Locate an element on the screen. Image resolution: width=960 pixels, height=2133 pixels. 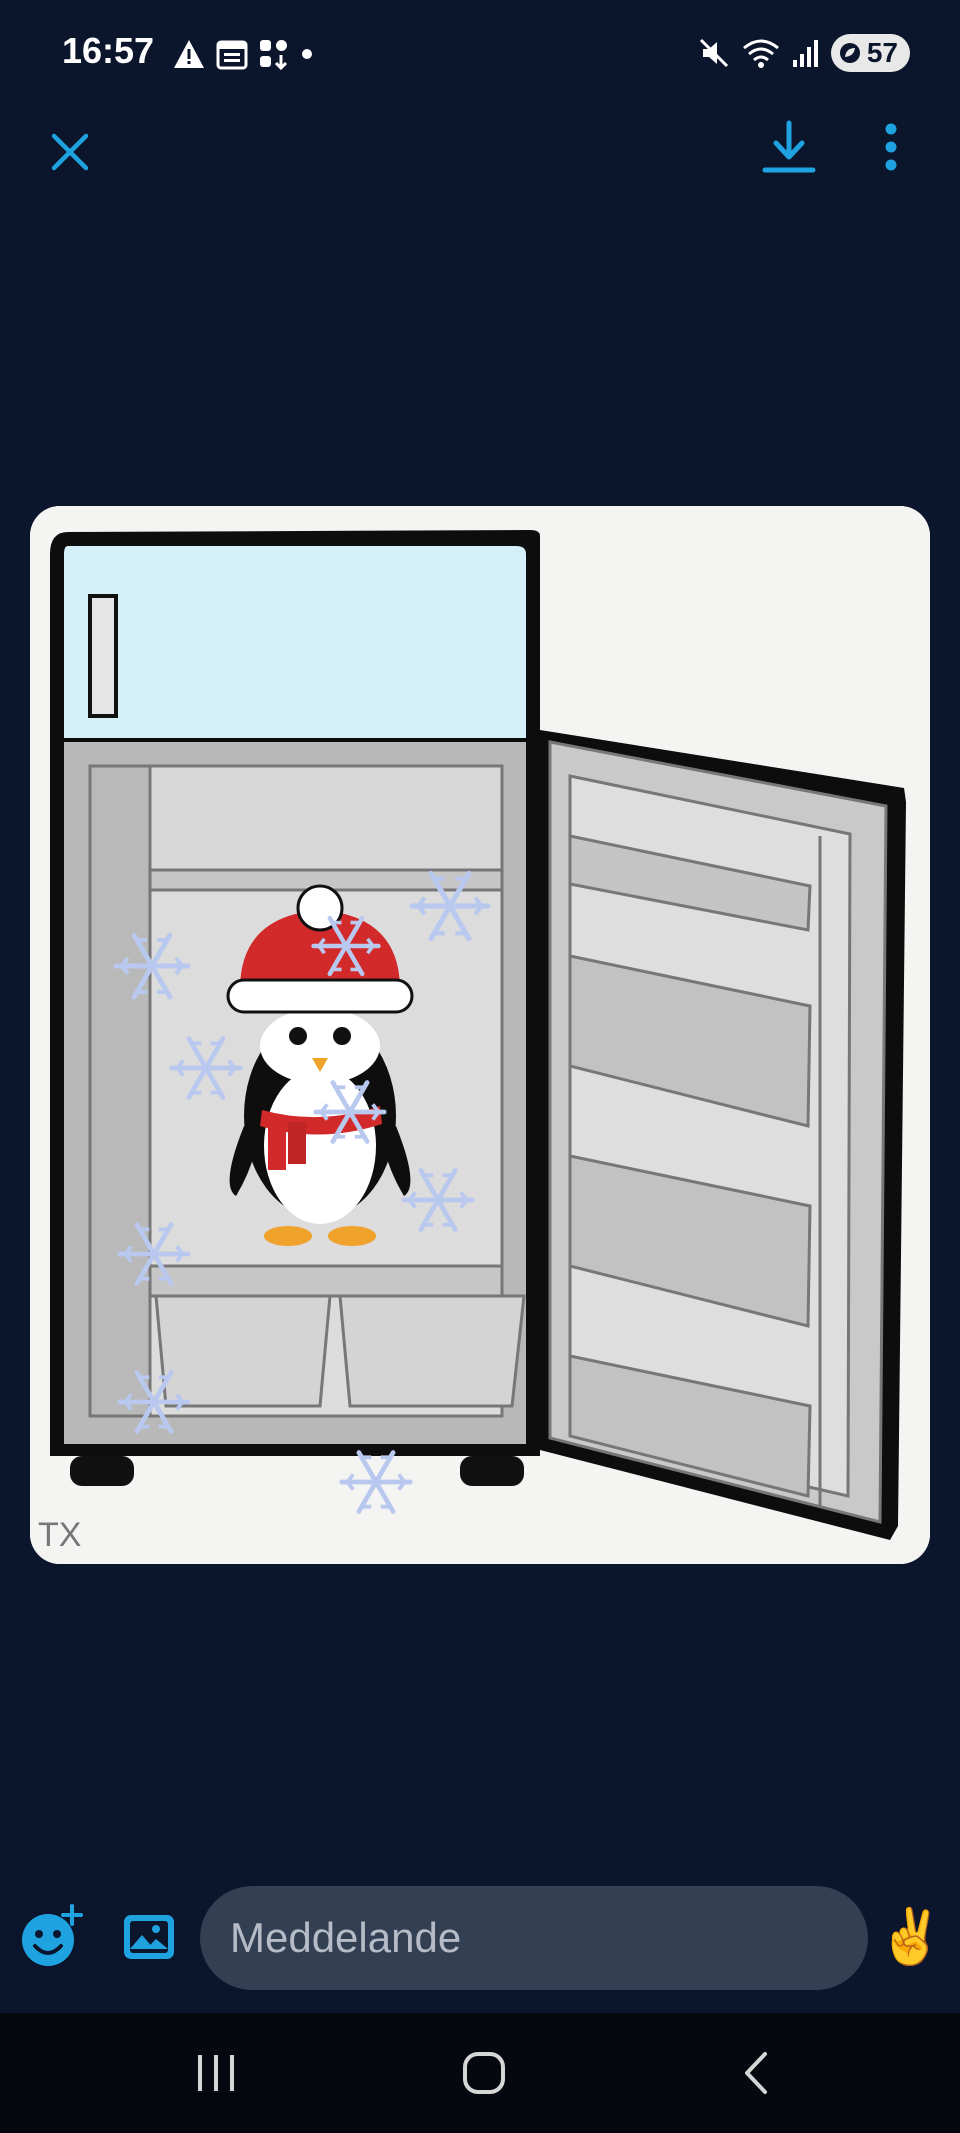
top-bar is located at coordinates (480, 157).